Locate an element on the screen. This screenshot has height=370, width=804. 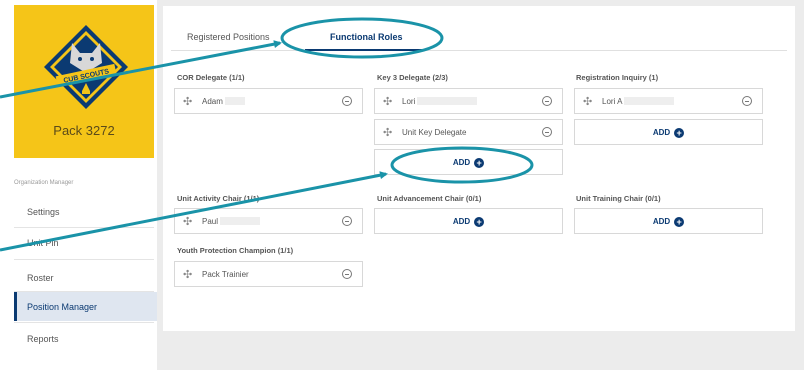
tab-bar: Registered Positions Functional Roles is located at coordinates (479, 27).